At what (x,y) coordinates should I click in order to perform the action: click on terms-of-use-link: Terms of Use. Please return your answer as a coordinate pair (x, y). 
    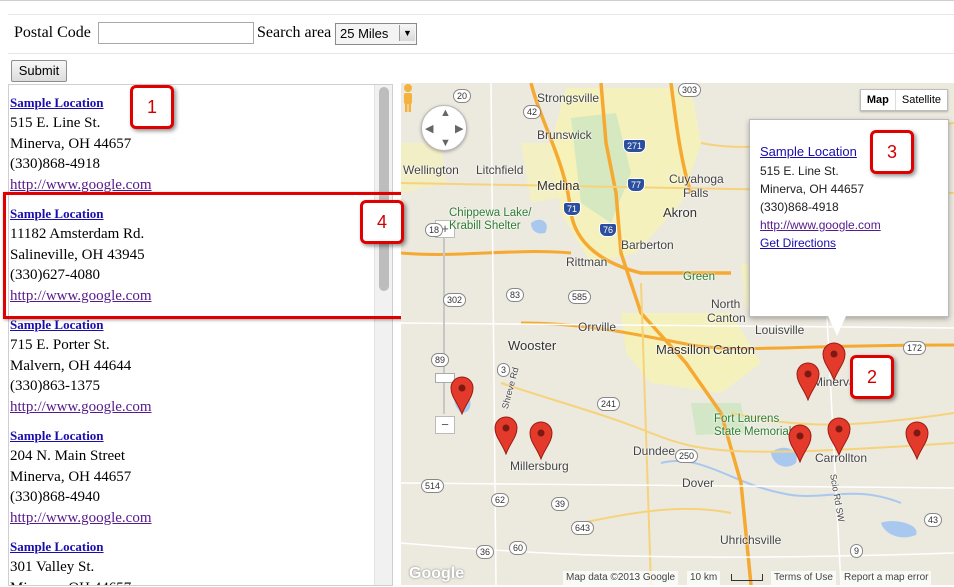
    Looking at the image, I should click on (803, 578).